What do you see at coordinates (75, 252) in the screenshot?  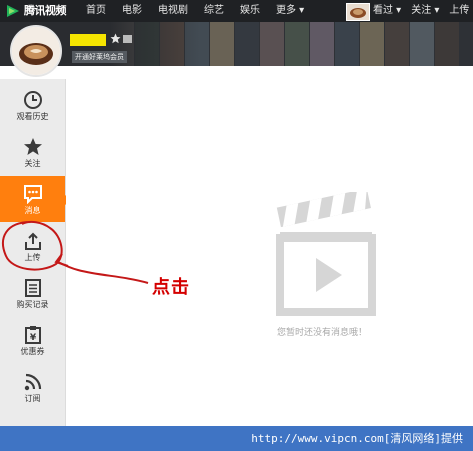 I see `annotation-layer` at bounding box center [75, 252].